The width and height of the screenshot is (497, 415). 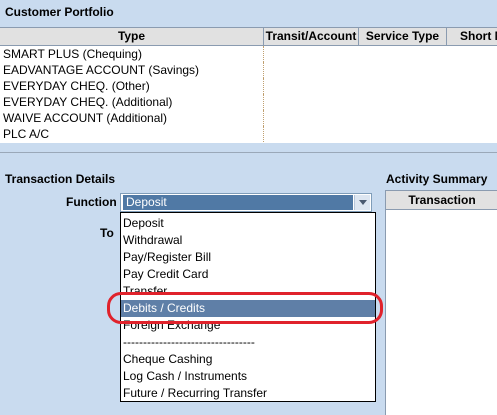 I want to click on function-select: Deposit, so click(x=246, y=202).